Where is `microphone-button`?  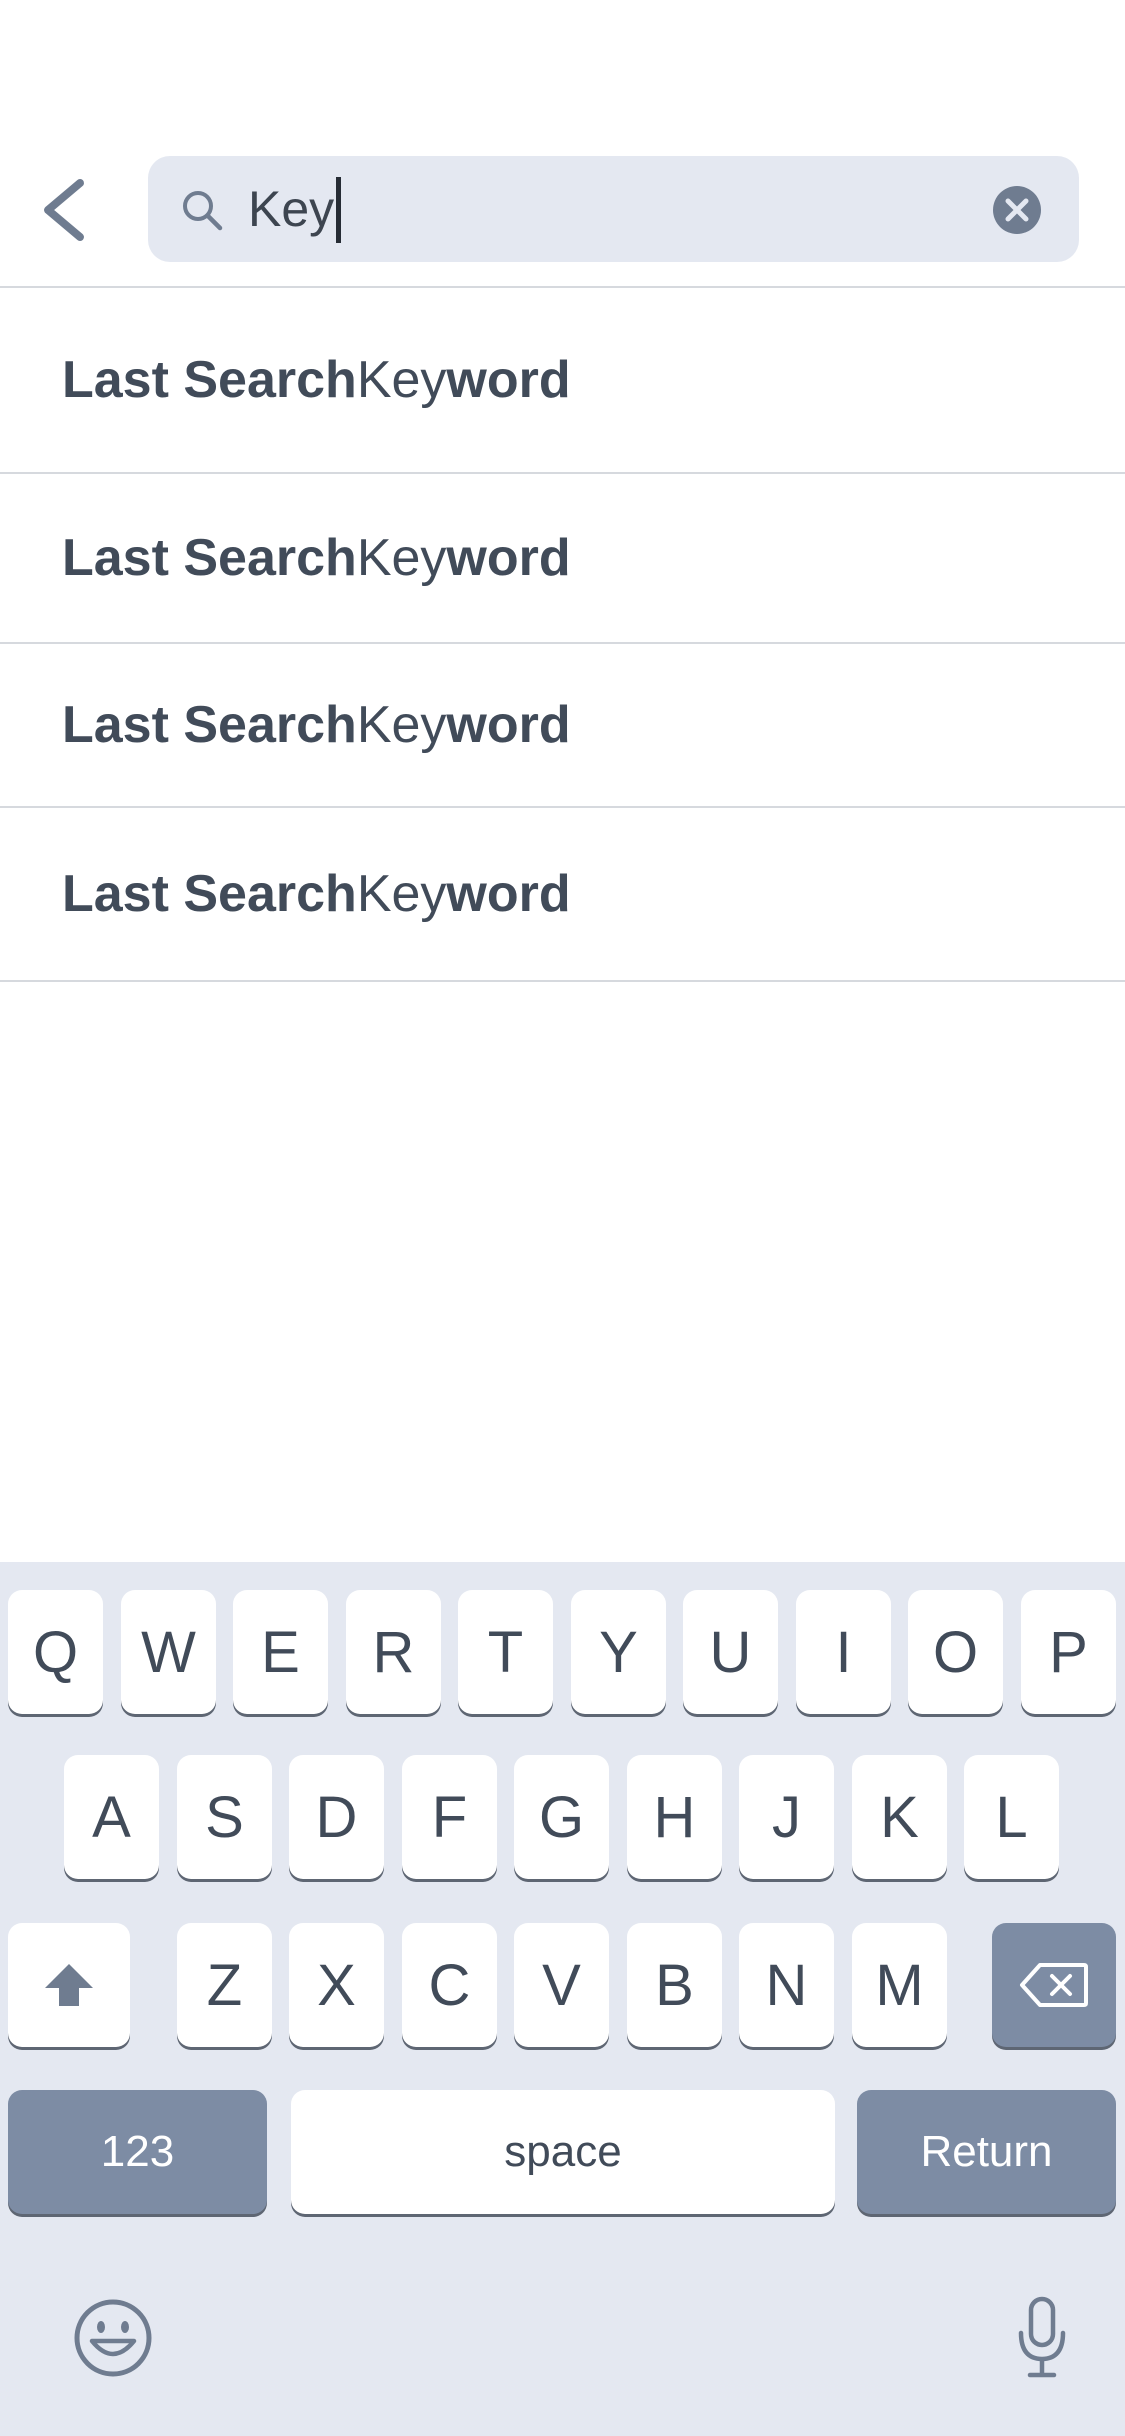
microphone-button is located at coordinates (1042, 2338).